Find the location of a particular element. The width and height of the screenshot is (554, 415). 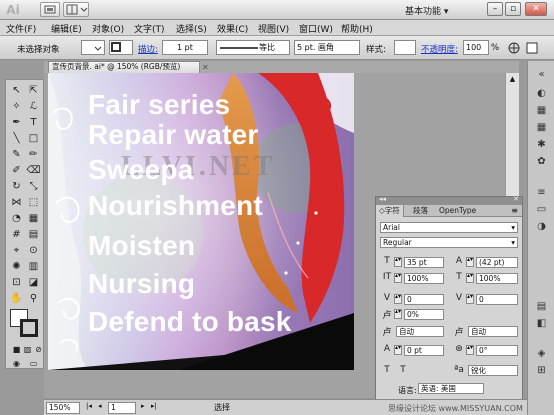

ad-line-4: Nourishment is located at coordinates (175, 206).